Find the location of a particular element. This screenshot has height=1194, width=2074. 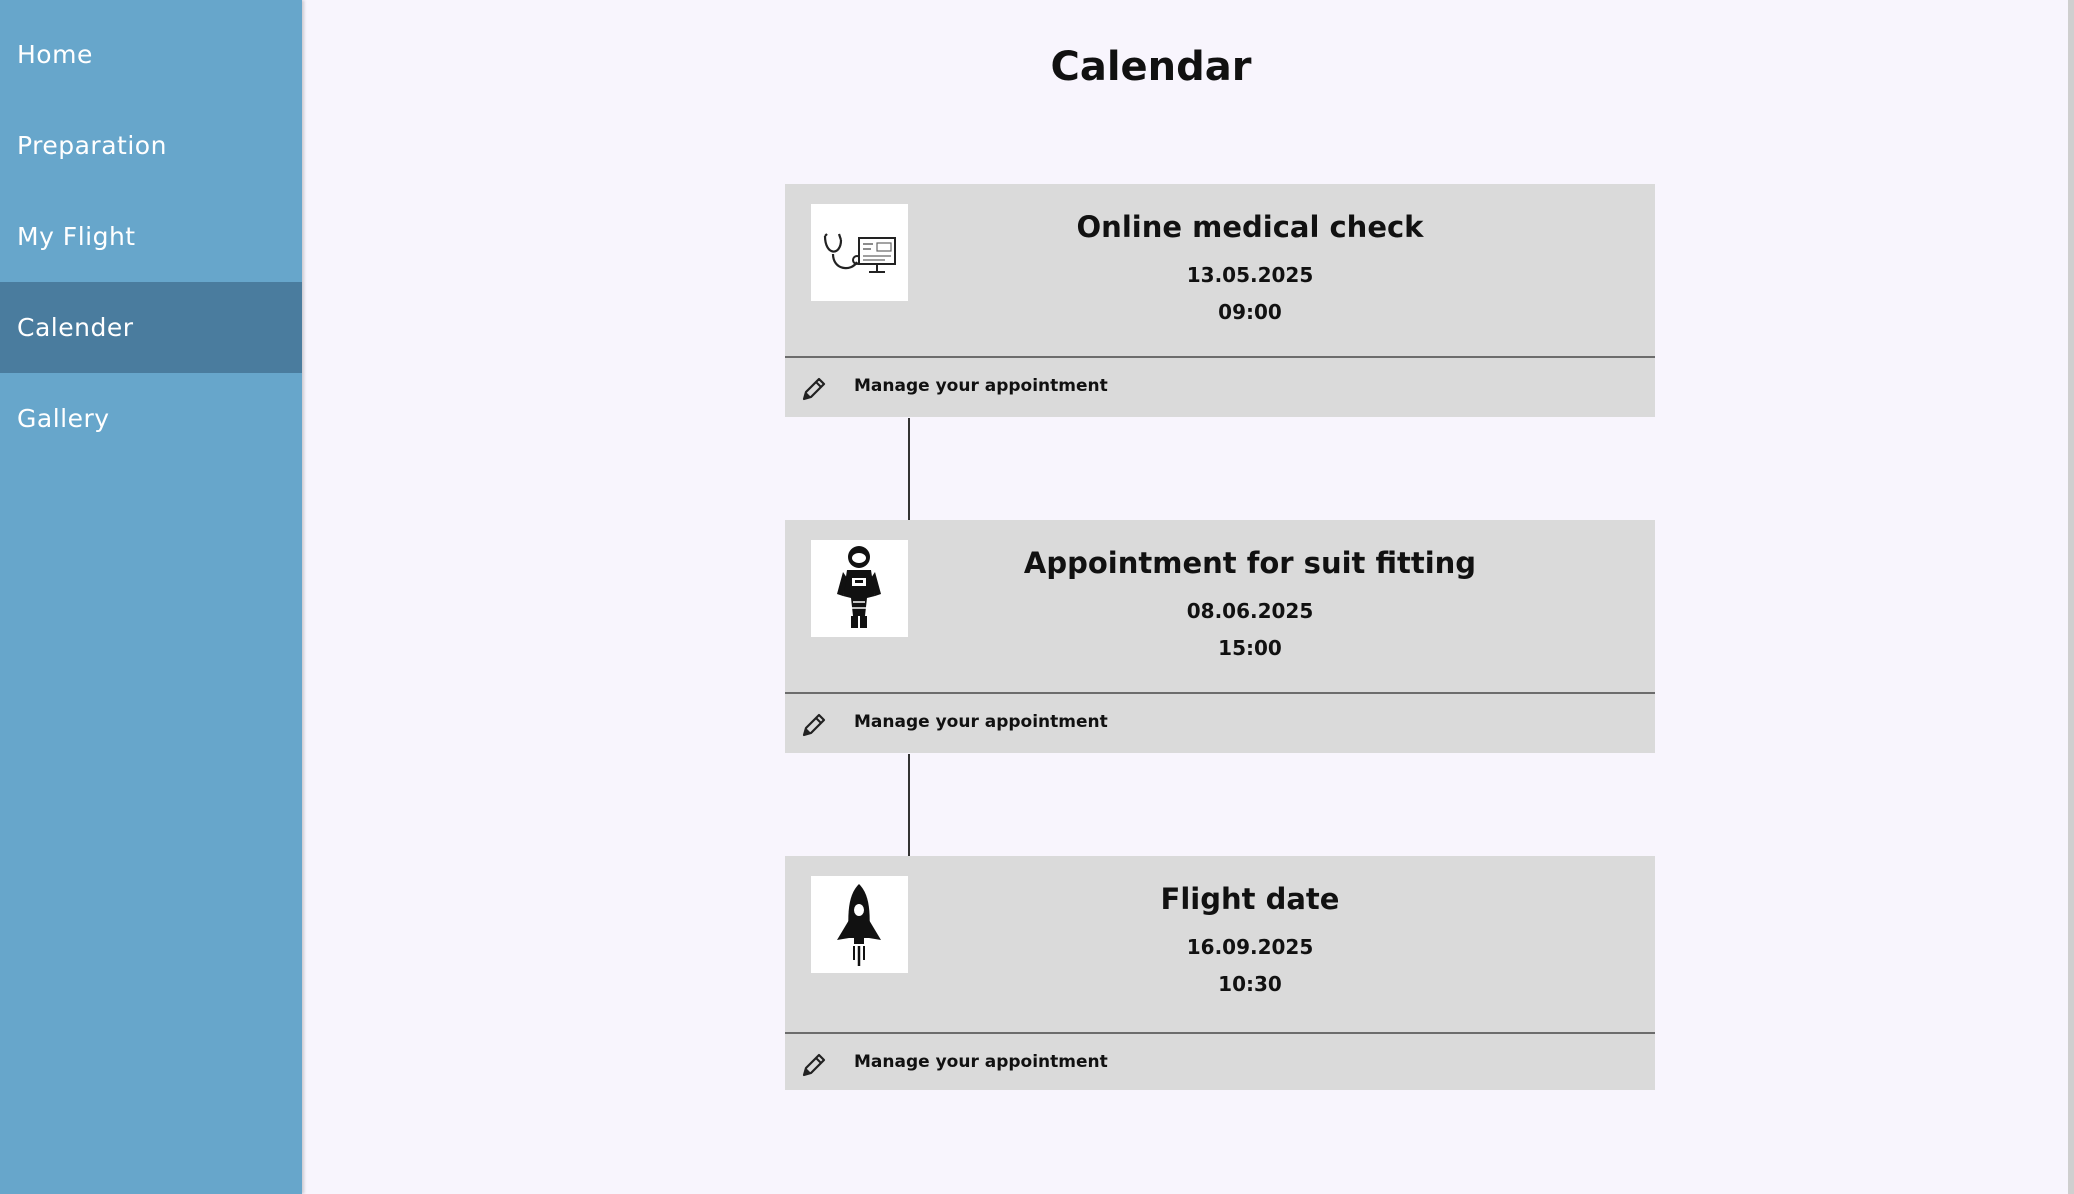

sidebar-item-calender: Calender is located at coordinates (151, 327).